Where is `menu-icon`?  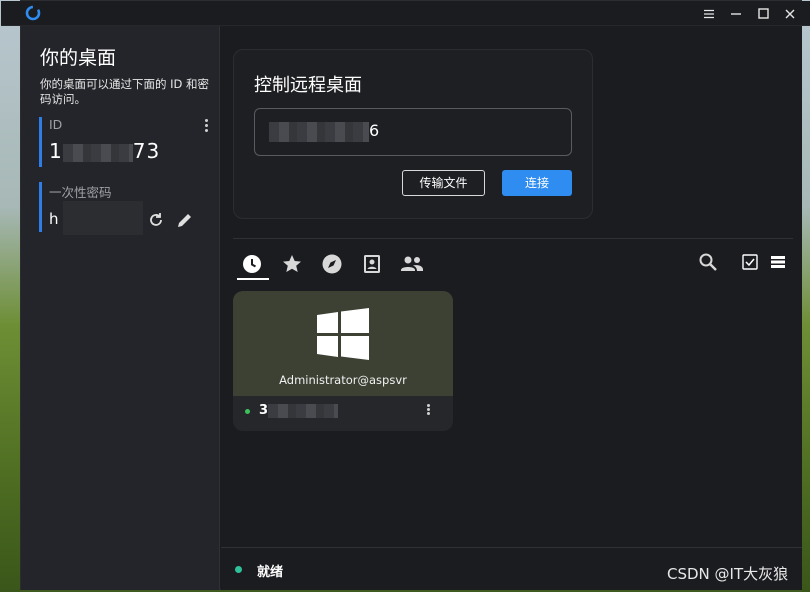 menu-icon is located at coordinates (709, 13).